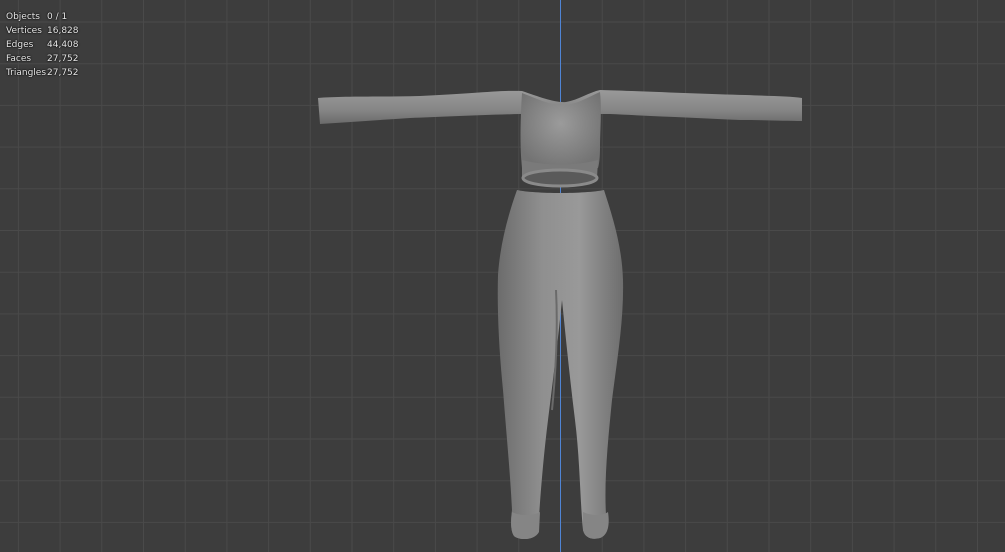 The image size is (1005, 552). Describe the element at coordinates (525, 526) in the screenshot. I see `left-cuff` at that location.